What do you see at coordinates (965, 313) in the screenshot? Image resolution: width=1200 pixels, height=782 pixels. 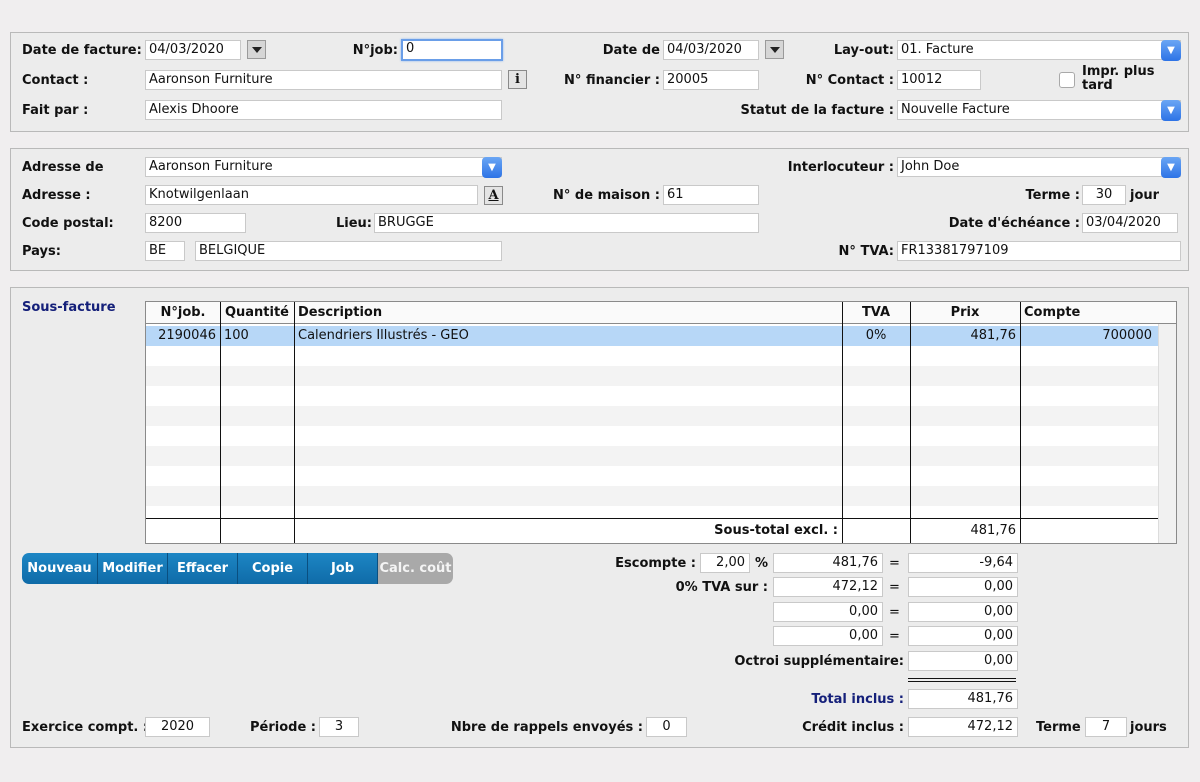 I see `col-header-prix: Prix` at bounding box center [965, 313].